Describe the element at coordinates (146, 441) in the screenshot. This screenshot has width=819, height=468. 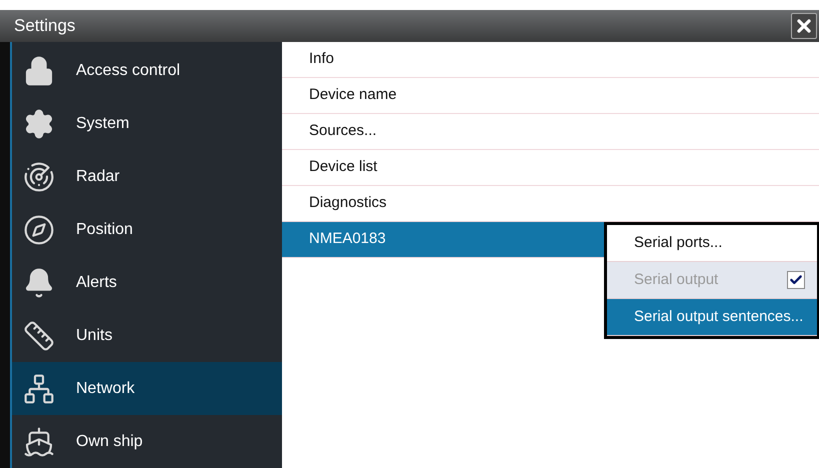
I see `sidebar-item: Own ship` at that location.